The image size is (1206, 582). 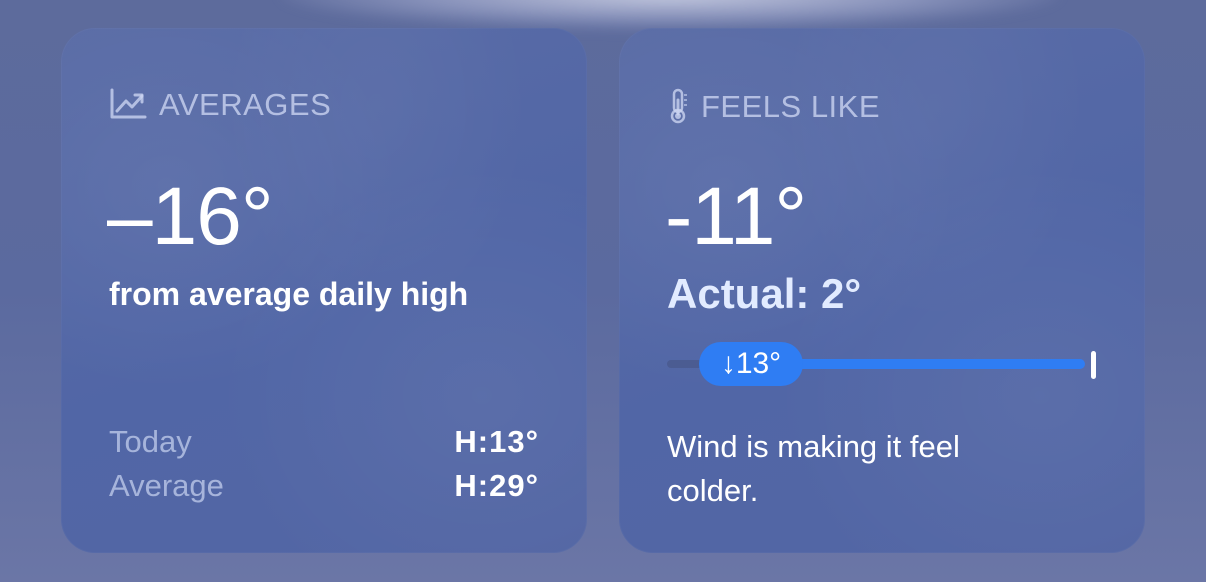 I want to click on feels-like-difference-badge: ↓13°, so click(x=751, y=364).